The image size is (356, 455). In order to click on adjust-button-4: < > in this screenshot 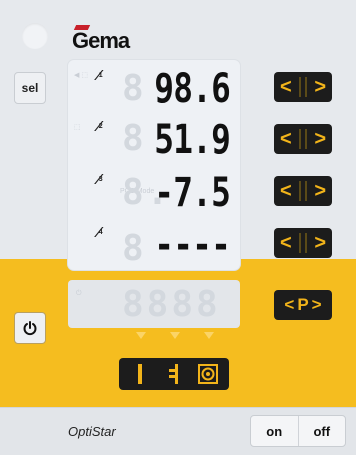, I will do `click(303, 243)`.